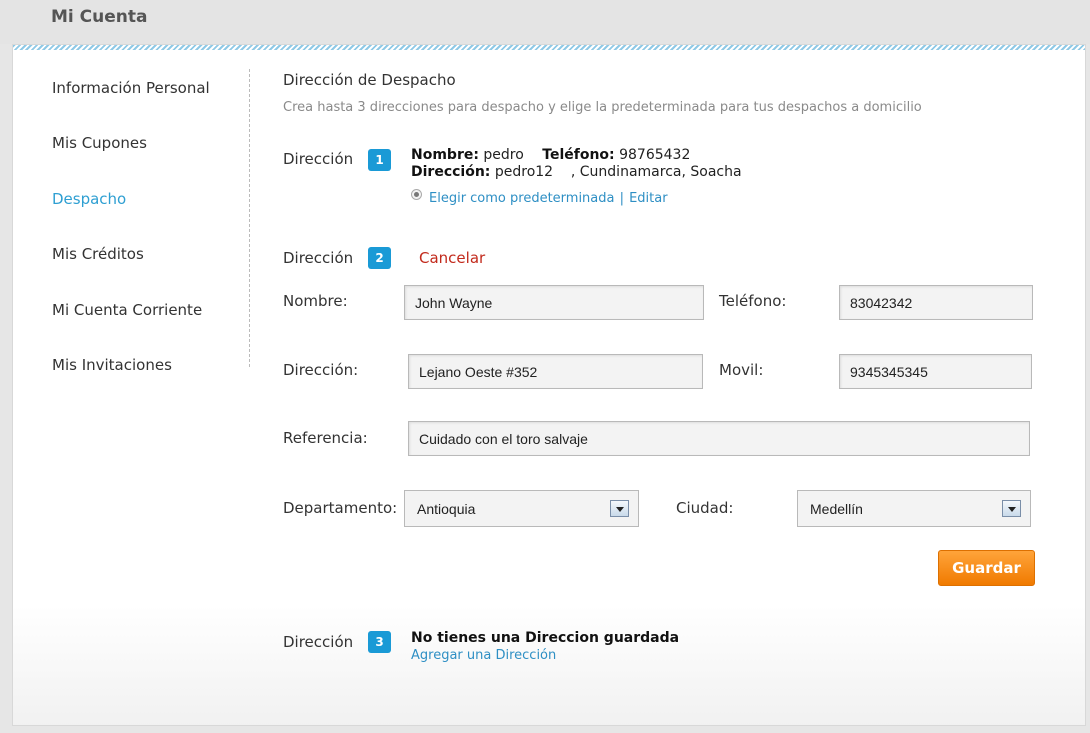  Describe the element at coordinates (379, 160) in the screenshot. I see `address-1-badge: 1` at that location.